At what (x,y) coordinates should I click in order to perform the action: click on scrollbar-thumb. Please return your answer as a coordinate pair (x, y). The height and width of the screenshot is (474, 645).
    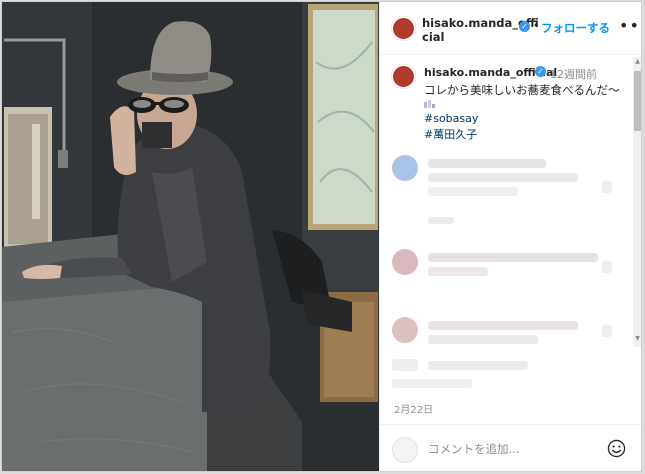
    Looking at the image, I should click on (637, 101).